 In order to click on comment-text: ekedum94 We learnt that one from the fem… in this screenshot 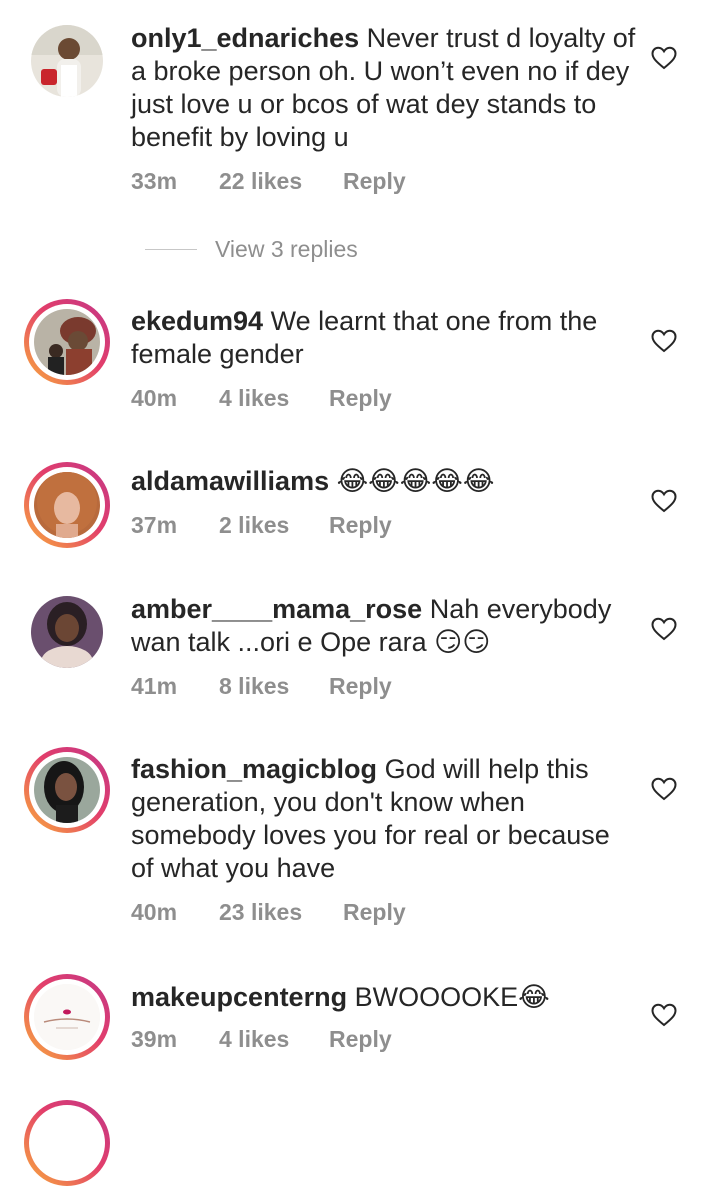, I will do `click(383, 338)`.